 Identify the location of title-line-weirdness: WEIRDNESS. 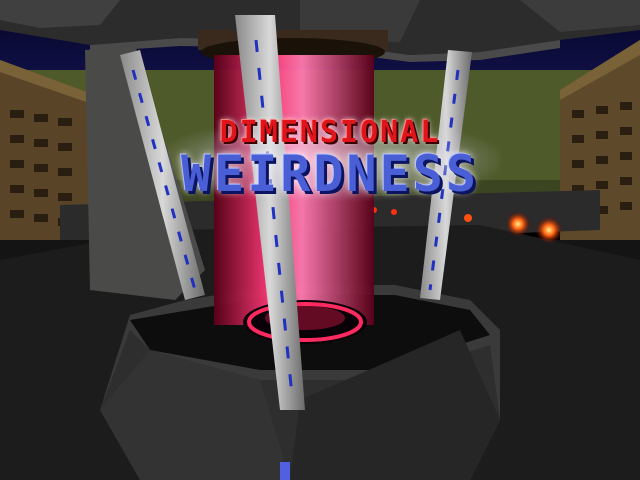
(330, 174).